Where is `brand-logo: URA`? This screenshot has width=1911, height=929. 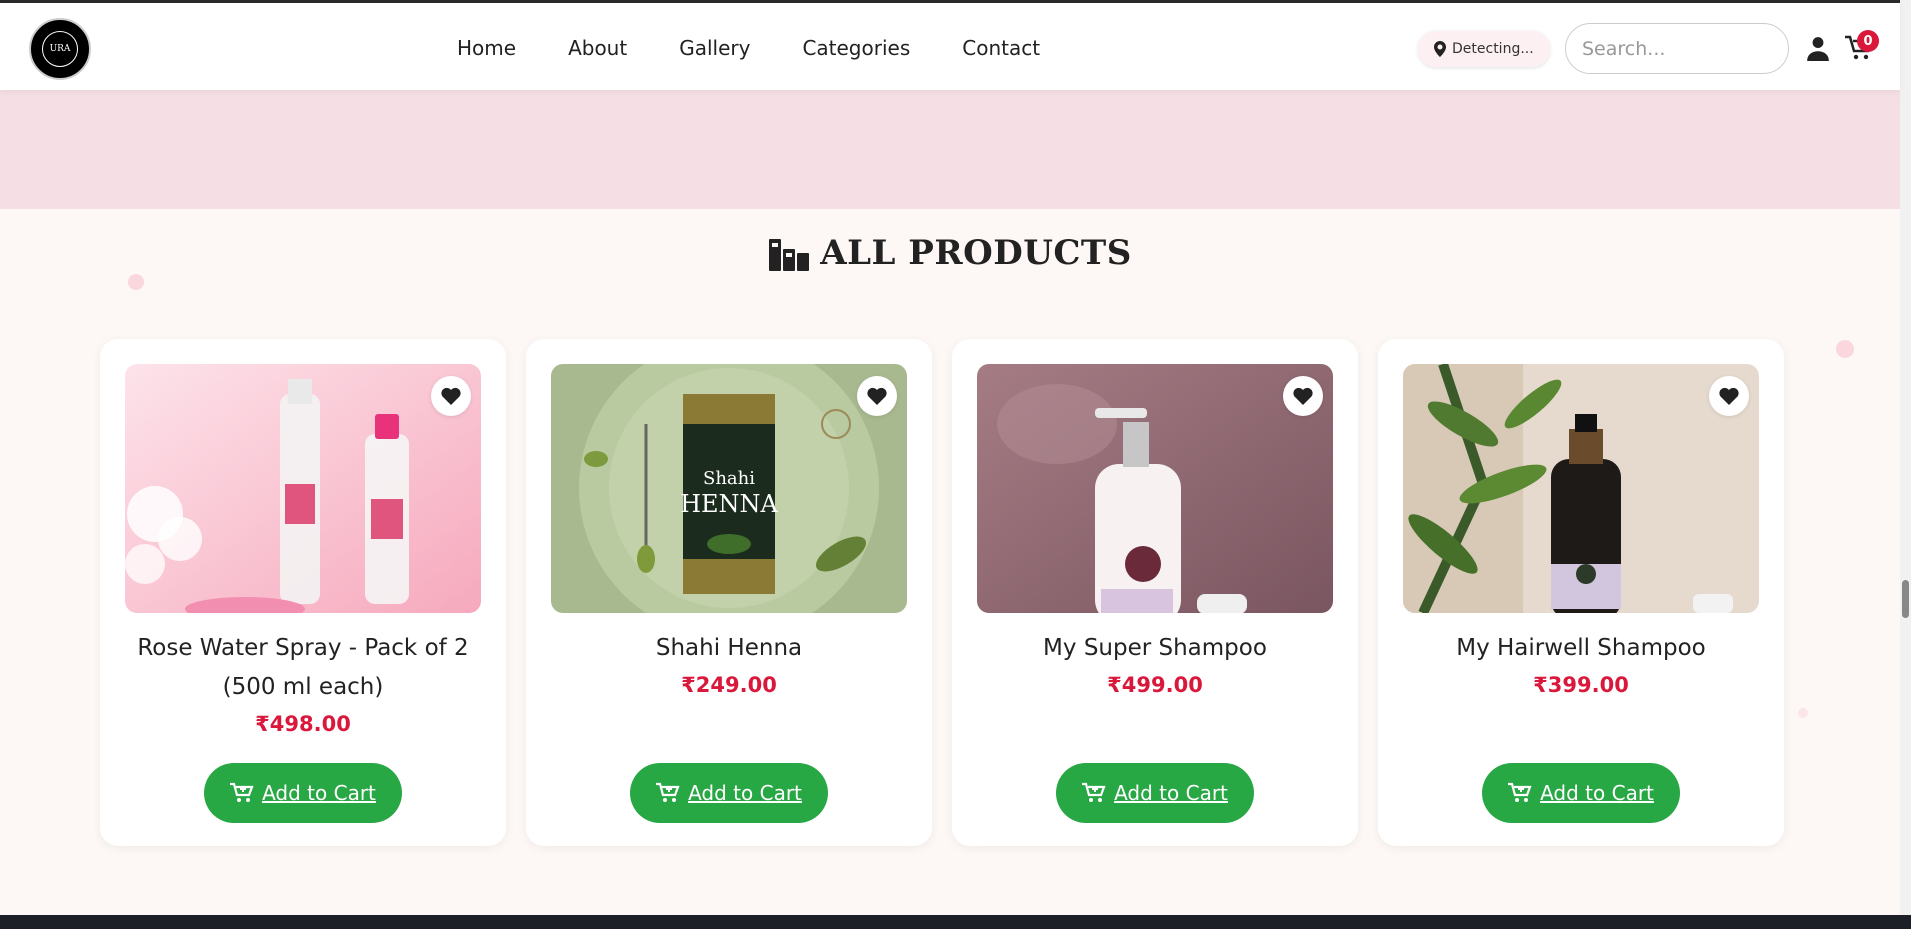
brand-logo: URA is located at coordinates (60, 49).